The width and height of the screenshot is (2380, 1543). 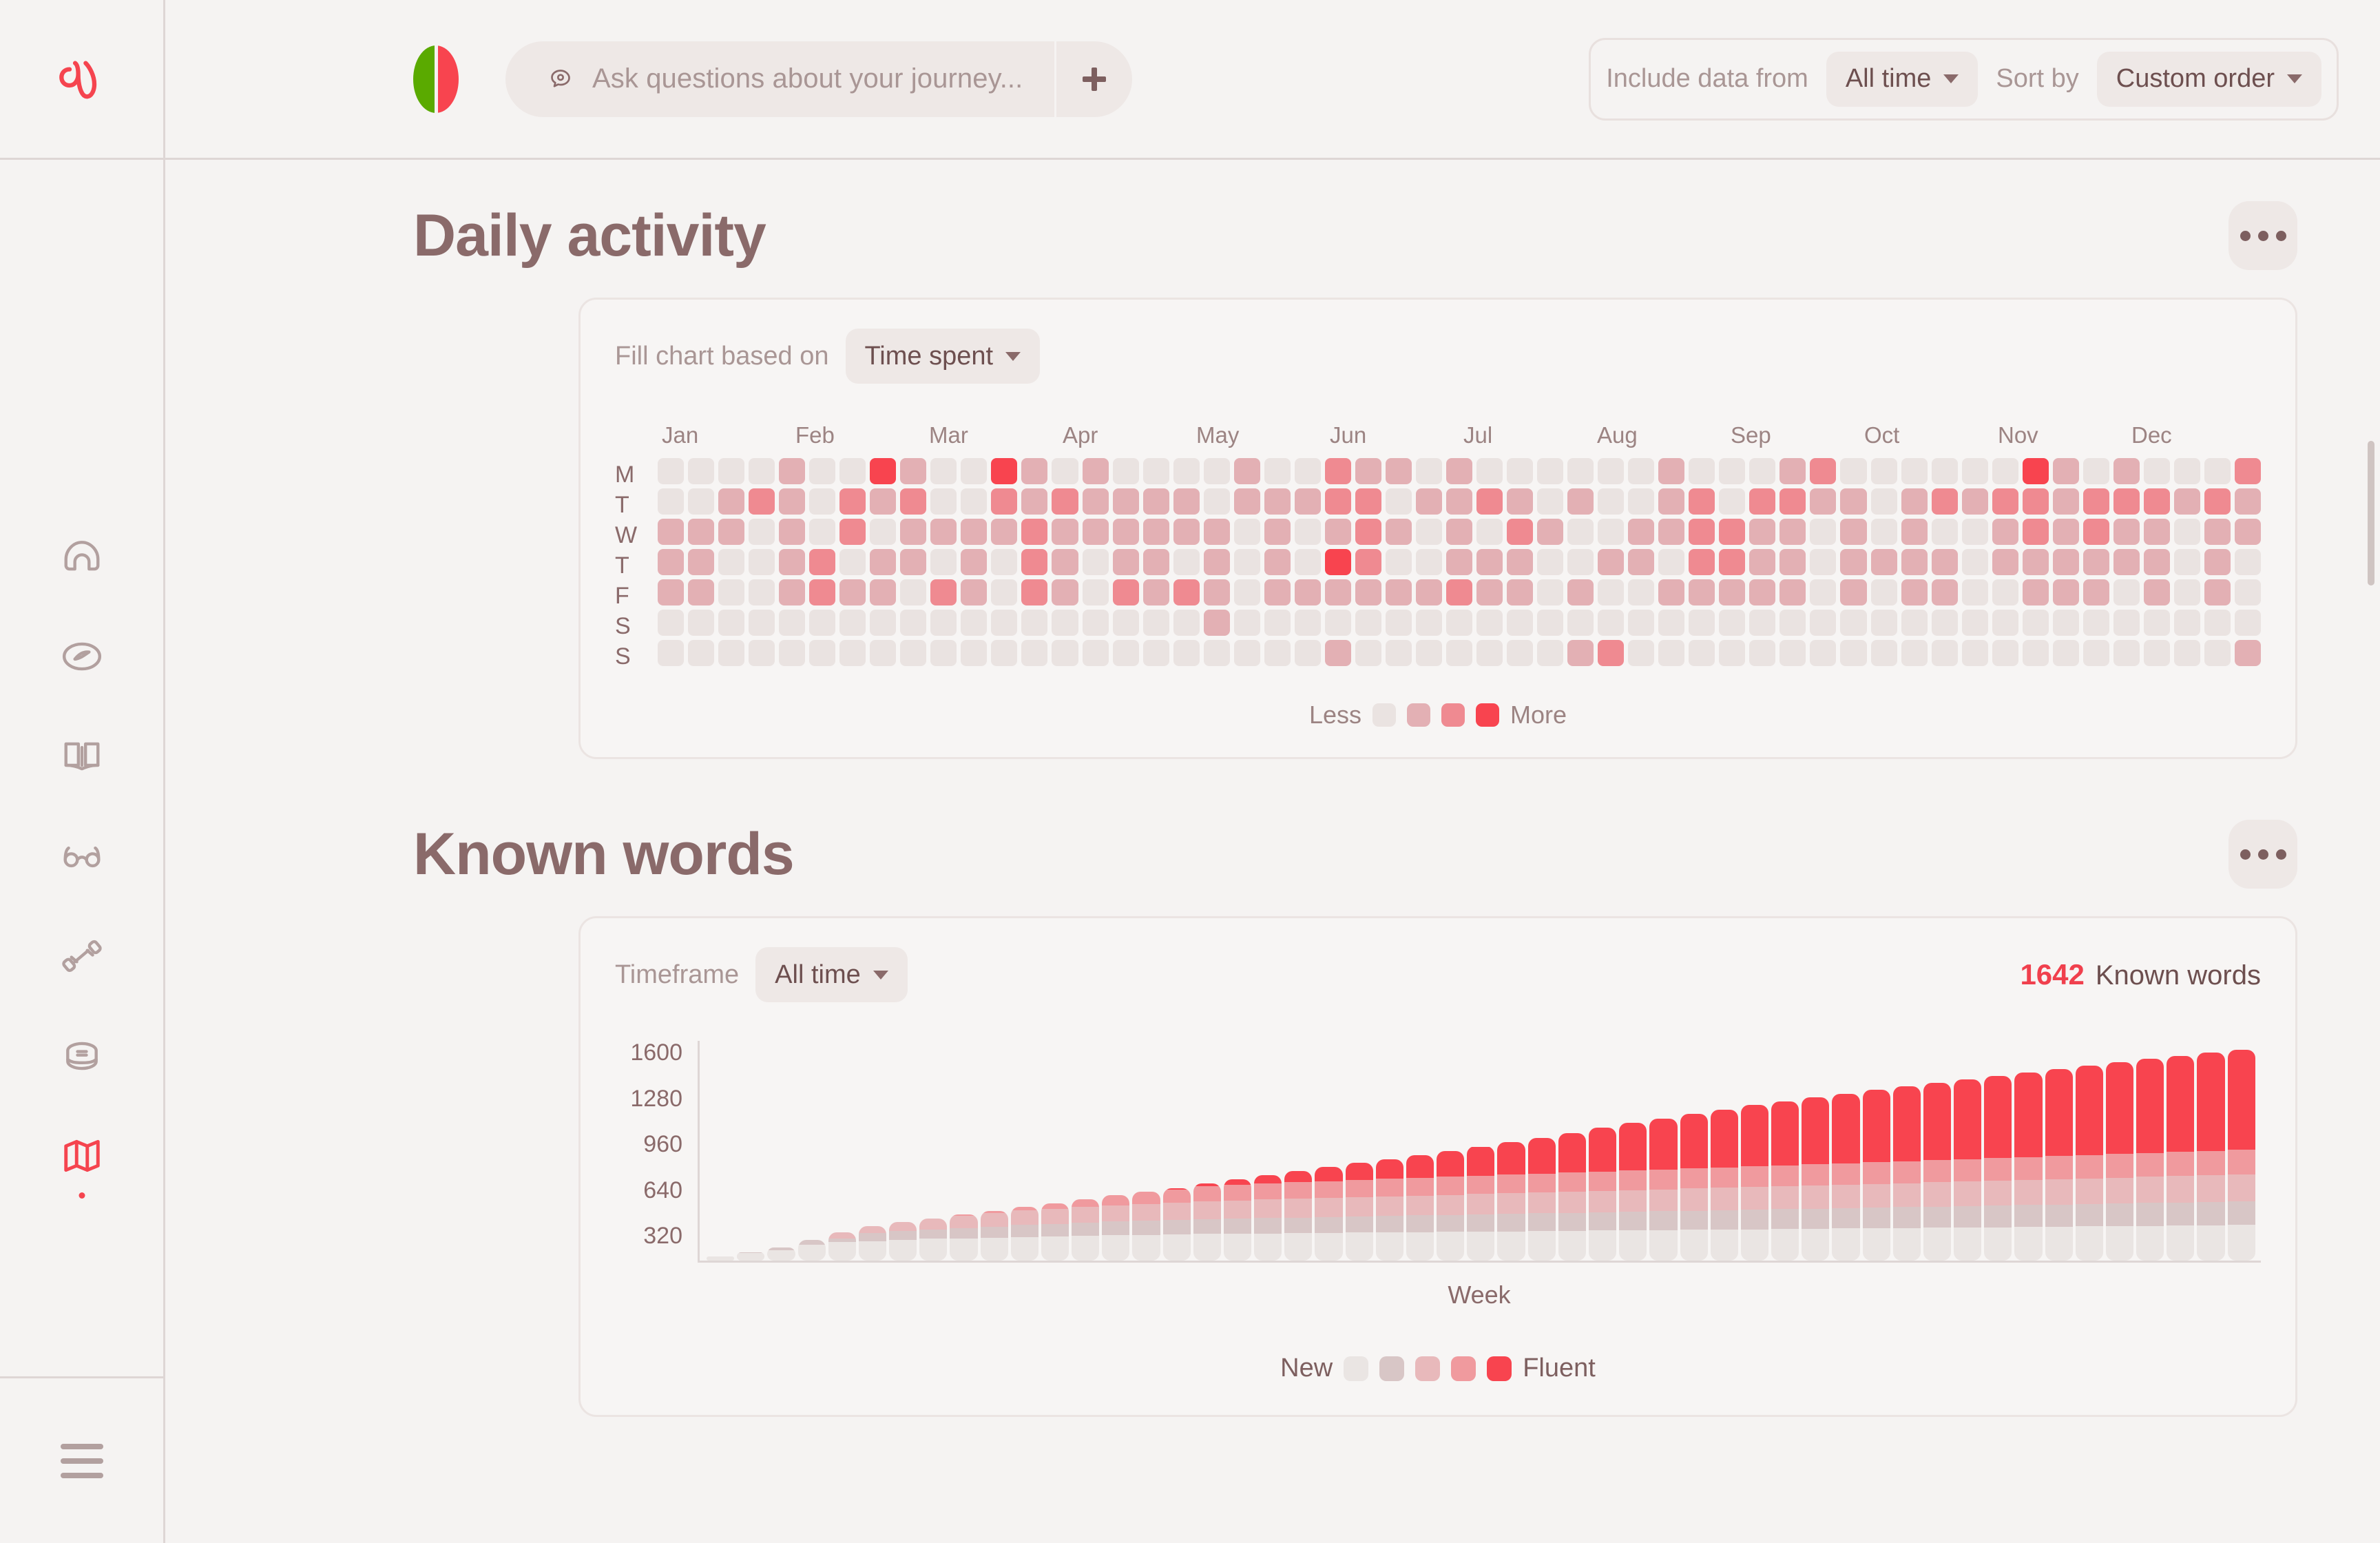 I want to click on sidebar-item-home, so click(x=82, y=557).